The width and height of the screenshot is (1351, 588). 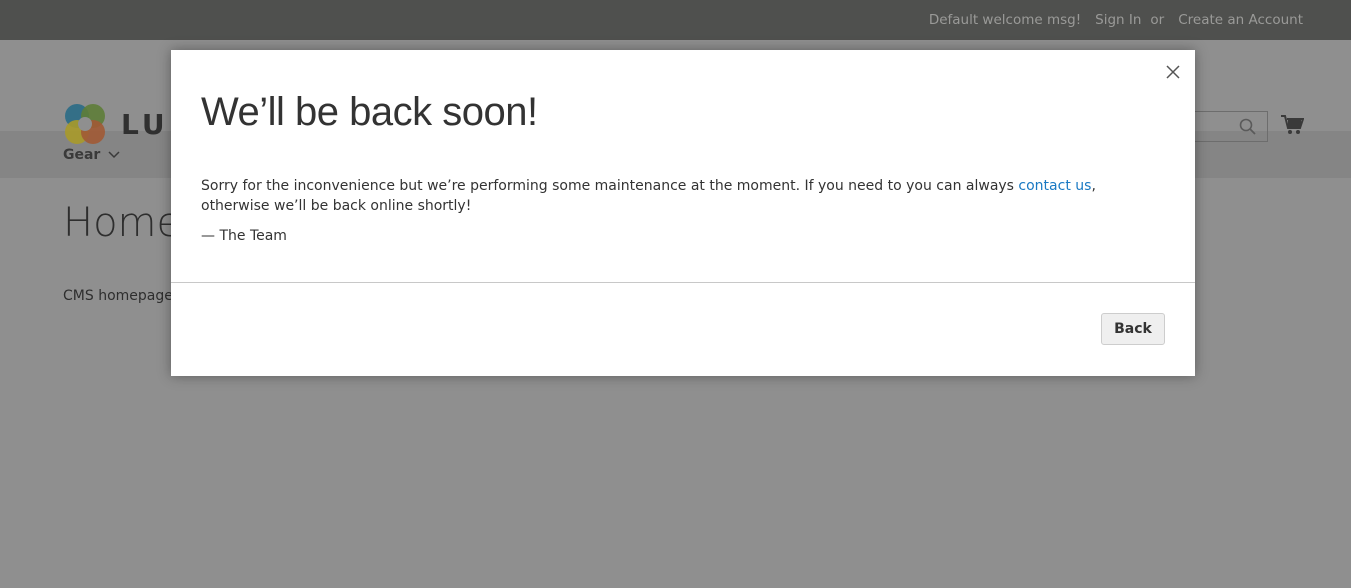 I want to click on nav-item-gear: Gear, so click(x=81, y=155).